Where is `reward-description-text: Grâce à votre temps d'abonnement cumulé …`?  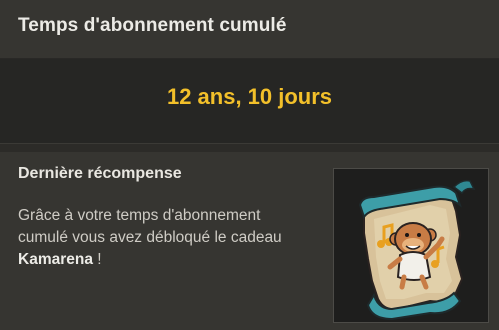 reward-description-text: Grâce à votre temps d'abonnement cumulé … is located at coordinates (150, 226).